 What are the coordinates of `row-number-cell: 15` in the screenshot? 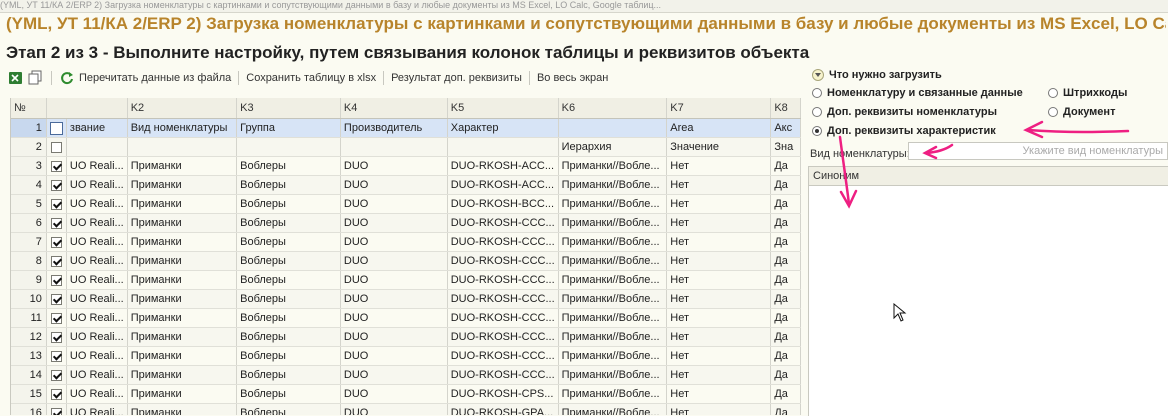 It's located at (29, 394).